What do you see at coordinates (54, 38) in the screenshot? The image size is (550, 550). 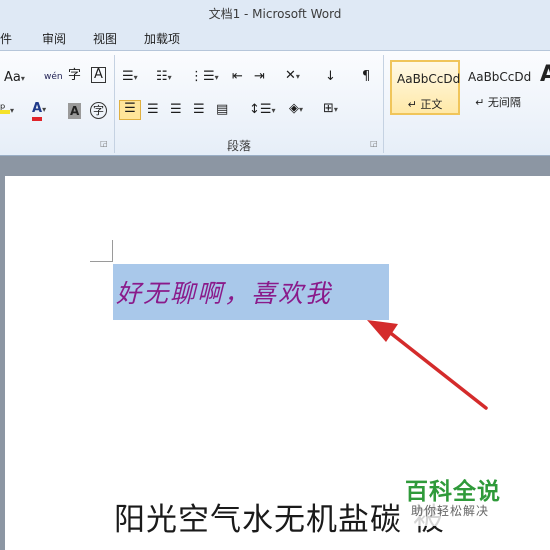 I see `tab-review: 审阅` at bounding box center [54, 38].